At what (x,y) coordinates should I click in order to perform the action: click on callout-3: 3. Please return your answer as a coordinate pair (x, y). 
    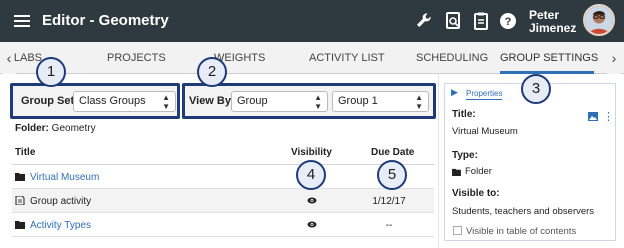
    Looking at the image, I should click on (536, 89).